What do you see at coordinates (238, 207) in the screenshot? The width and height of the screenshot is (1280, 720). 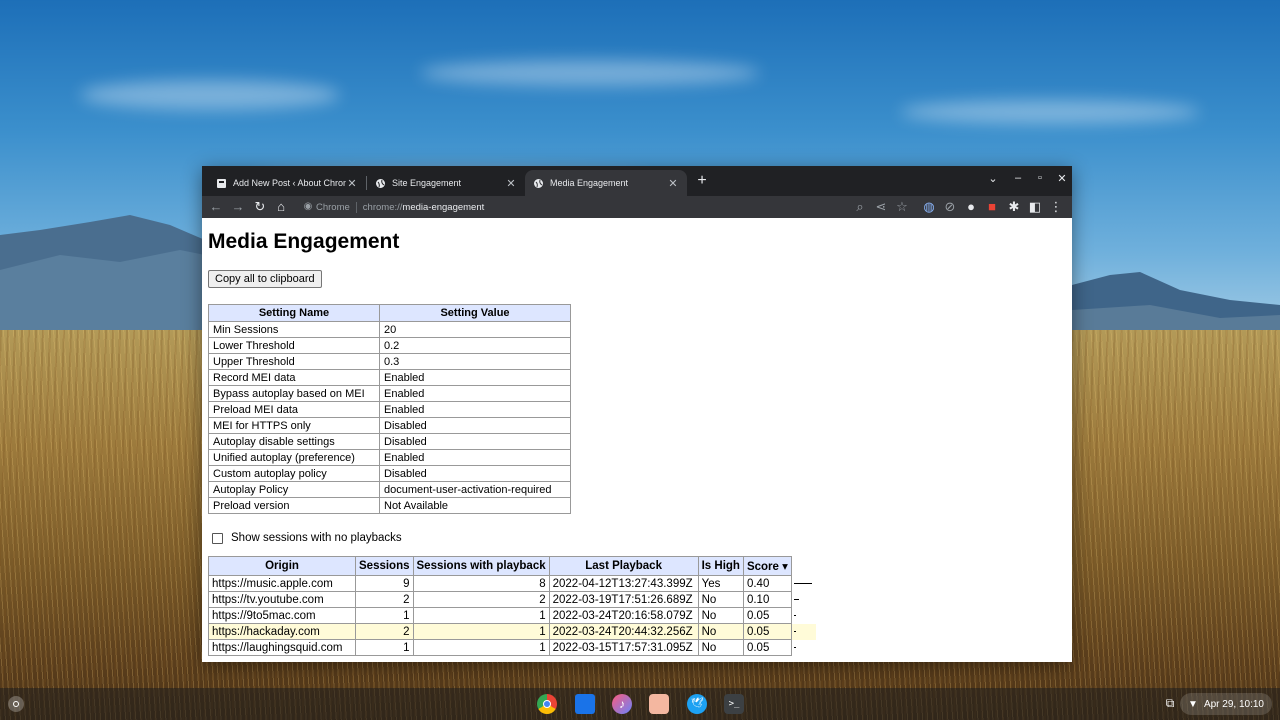 I see `forward-arrow-icon: →` at bounding box center [238, 207].